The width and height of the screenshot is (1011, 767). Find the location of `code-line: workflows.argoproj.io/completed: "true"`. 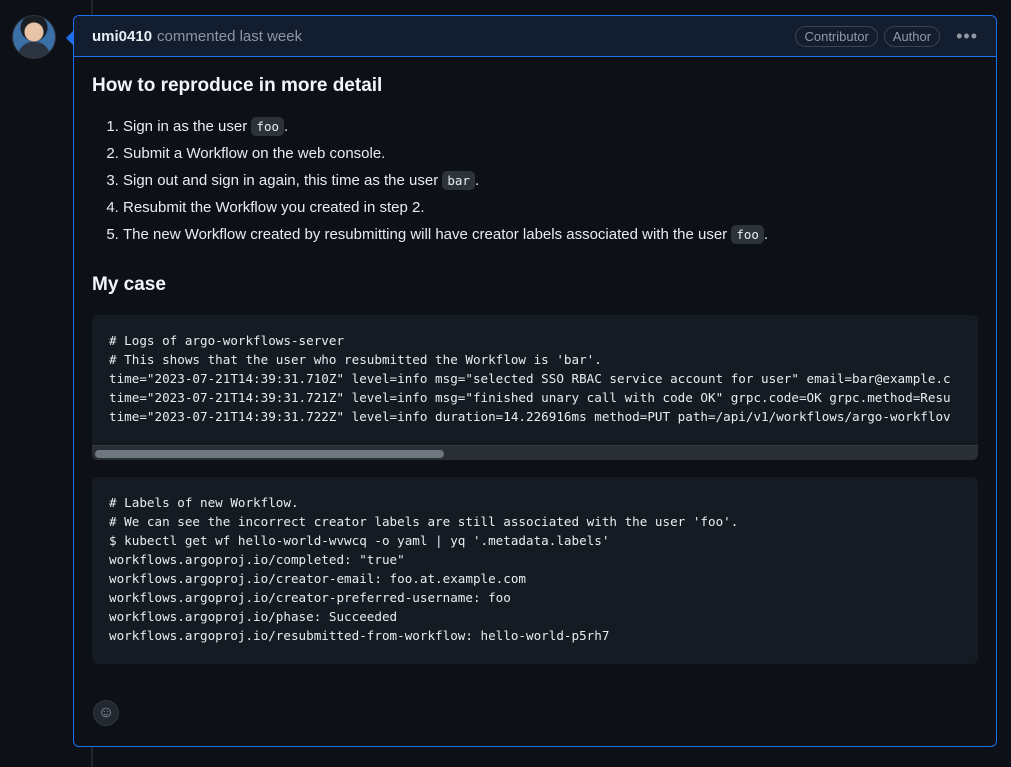

code-line: workflows.argoproj.io/completed: "true" is located at coordinates (257, 559).